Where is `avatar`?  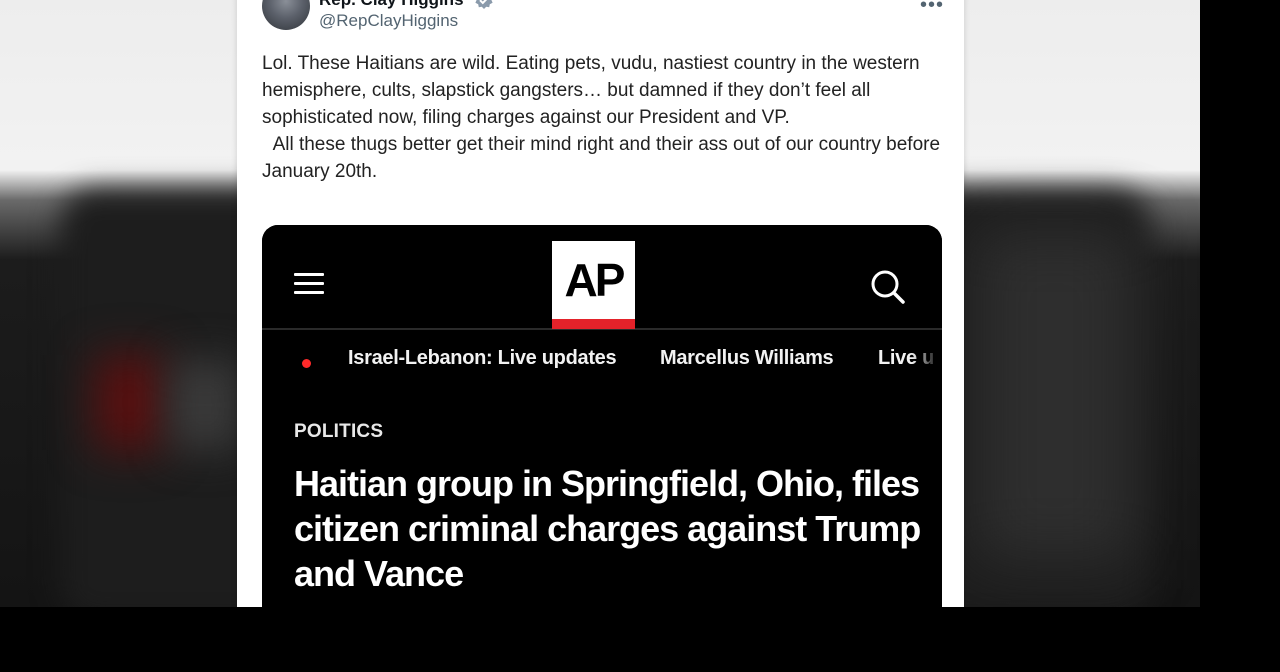 avatar is located at coordinates (286, 15).